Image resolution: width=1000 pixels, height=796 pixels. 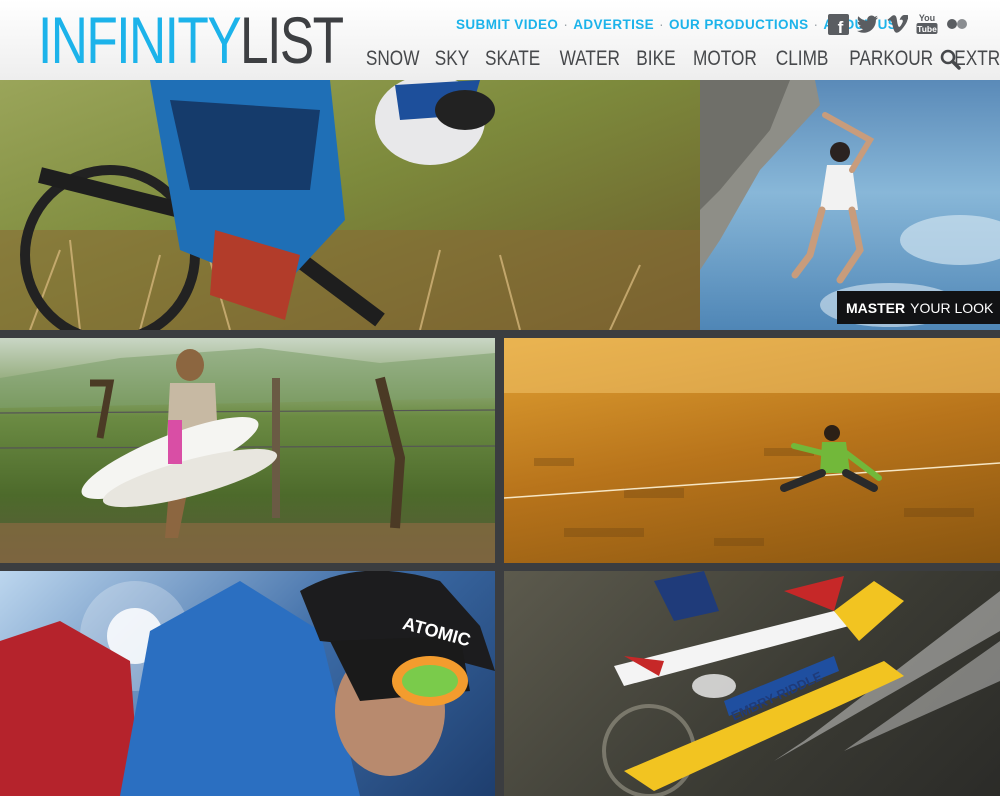 I want to click on submit-video-link: SUBMIT VIDEO, so click(x=507, y=24).